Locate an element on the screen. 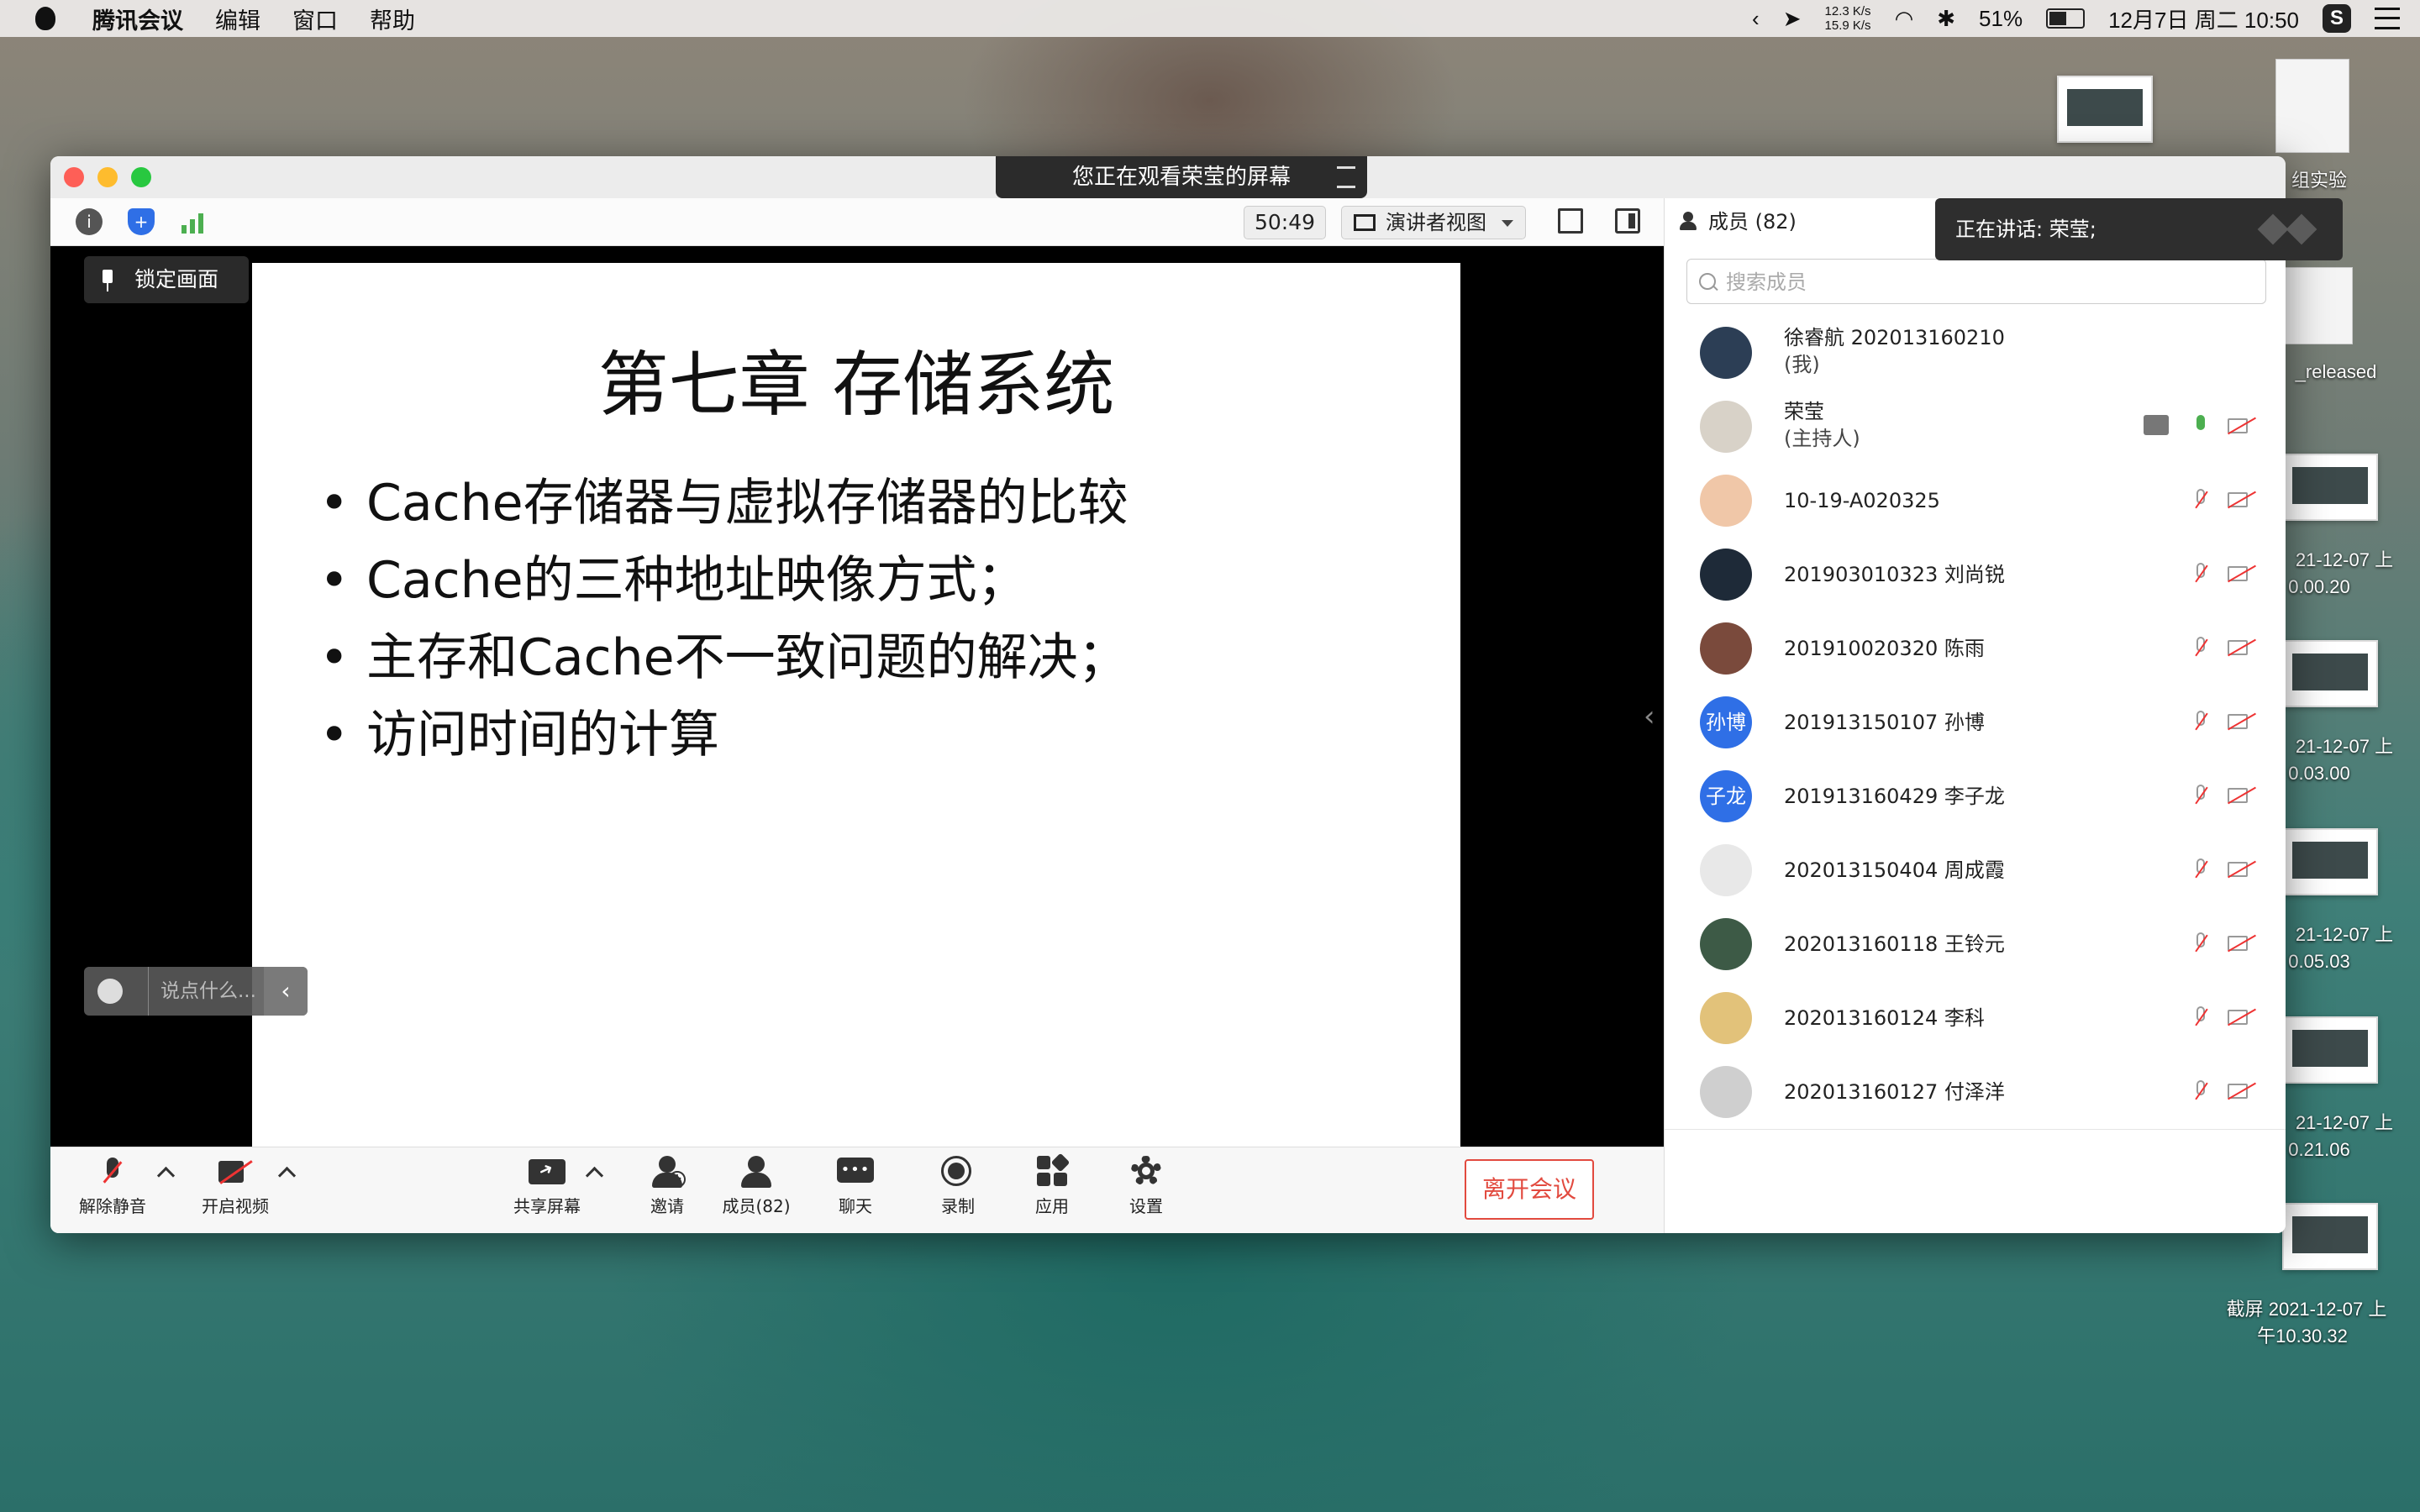 The height and width of the screenshot is (1512, 2420). member-row: 202013160127 付泽洋 is located at coordinates (1976, 1092).